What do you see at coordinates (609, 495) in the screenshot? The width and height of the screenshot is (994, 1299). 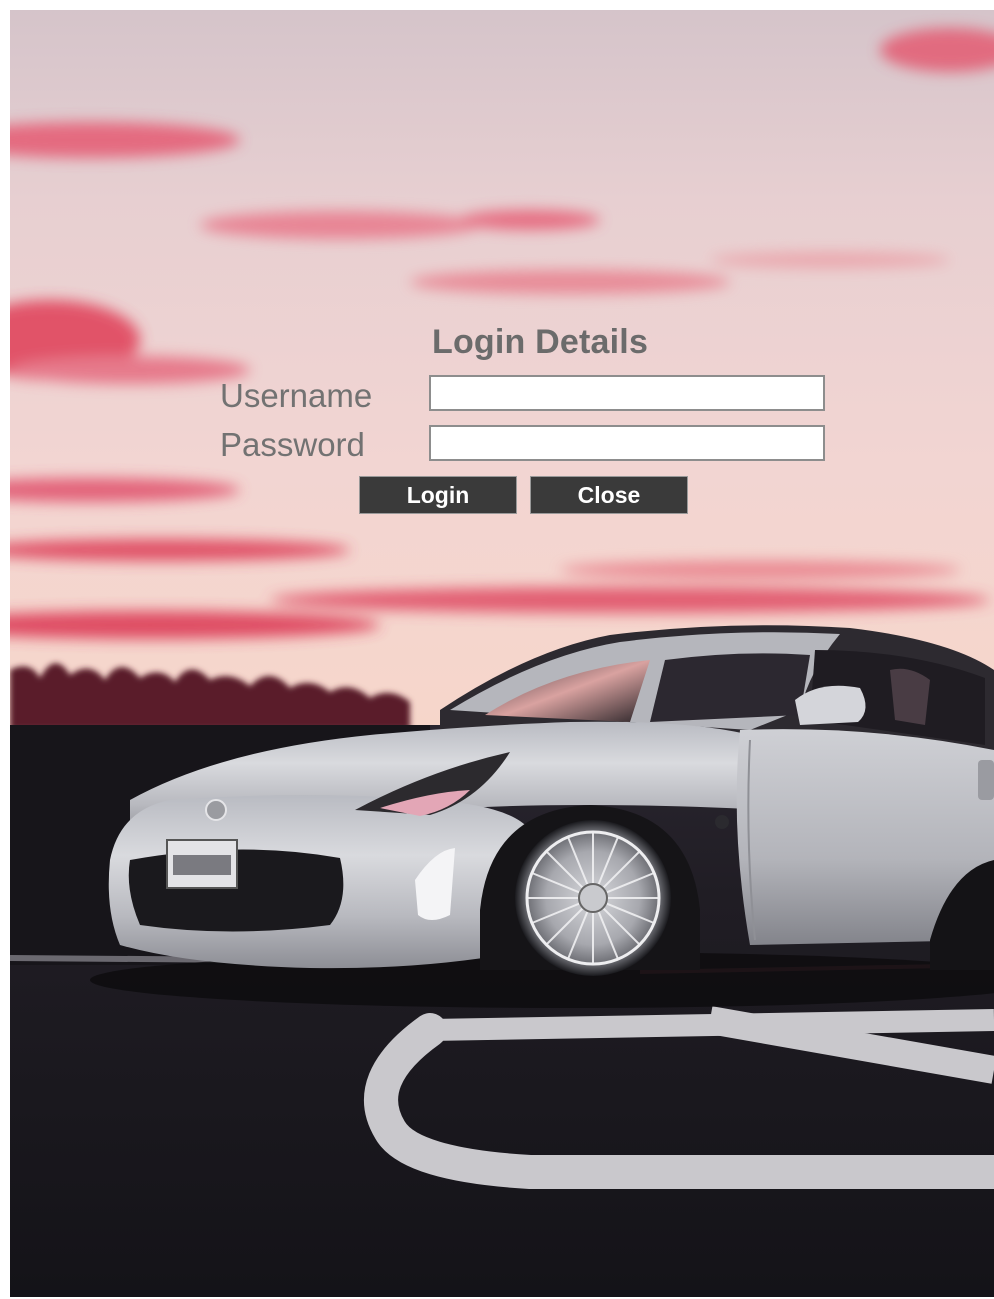 I see `close-button: Close` at bounding box center [609, 495].